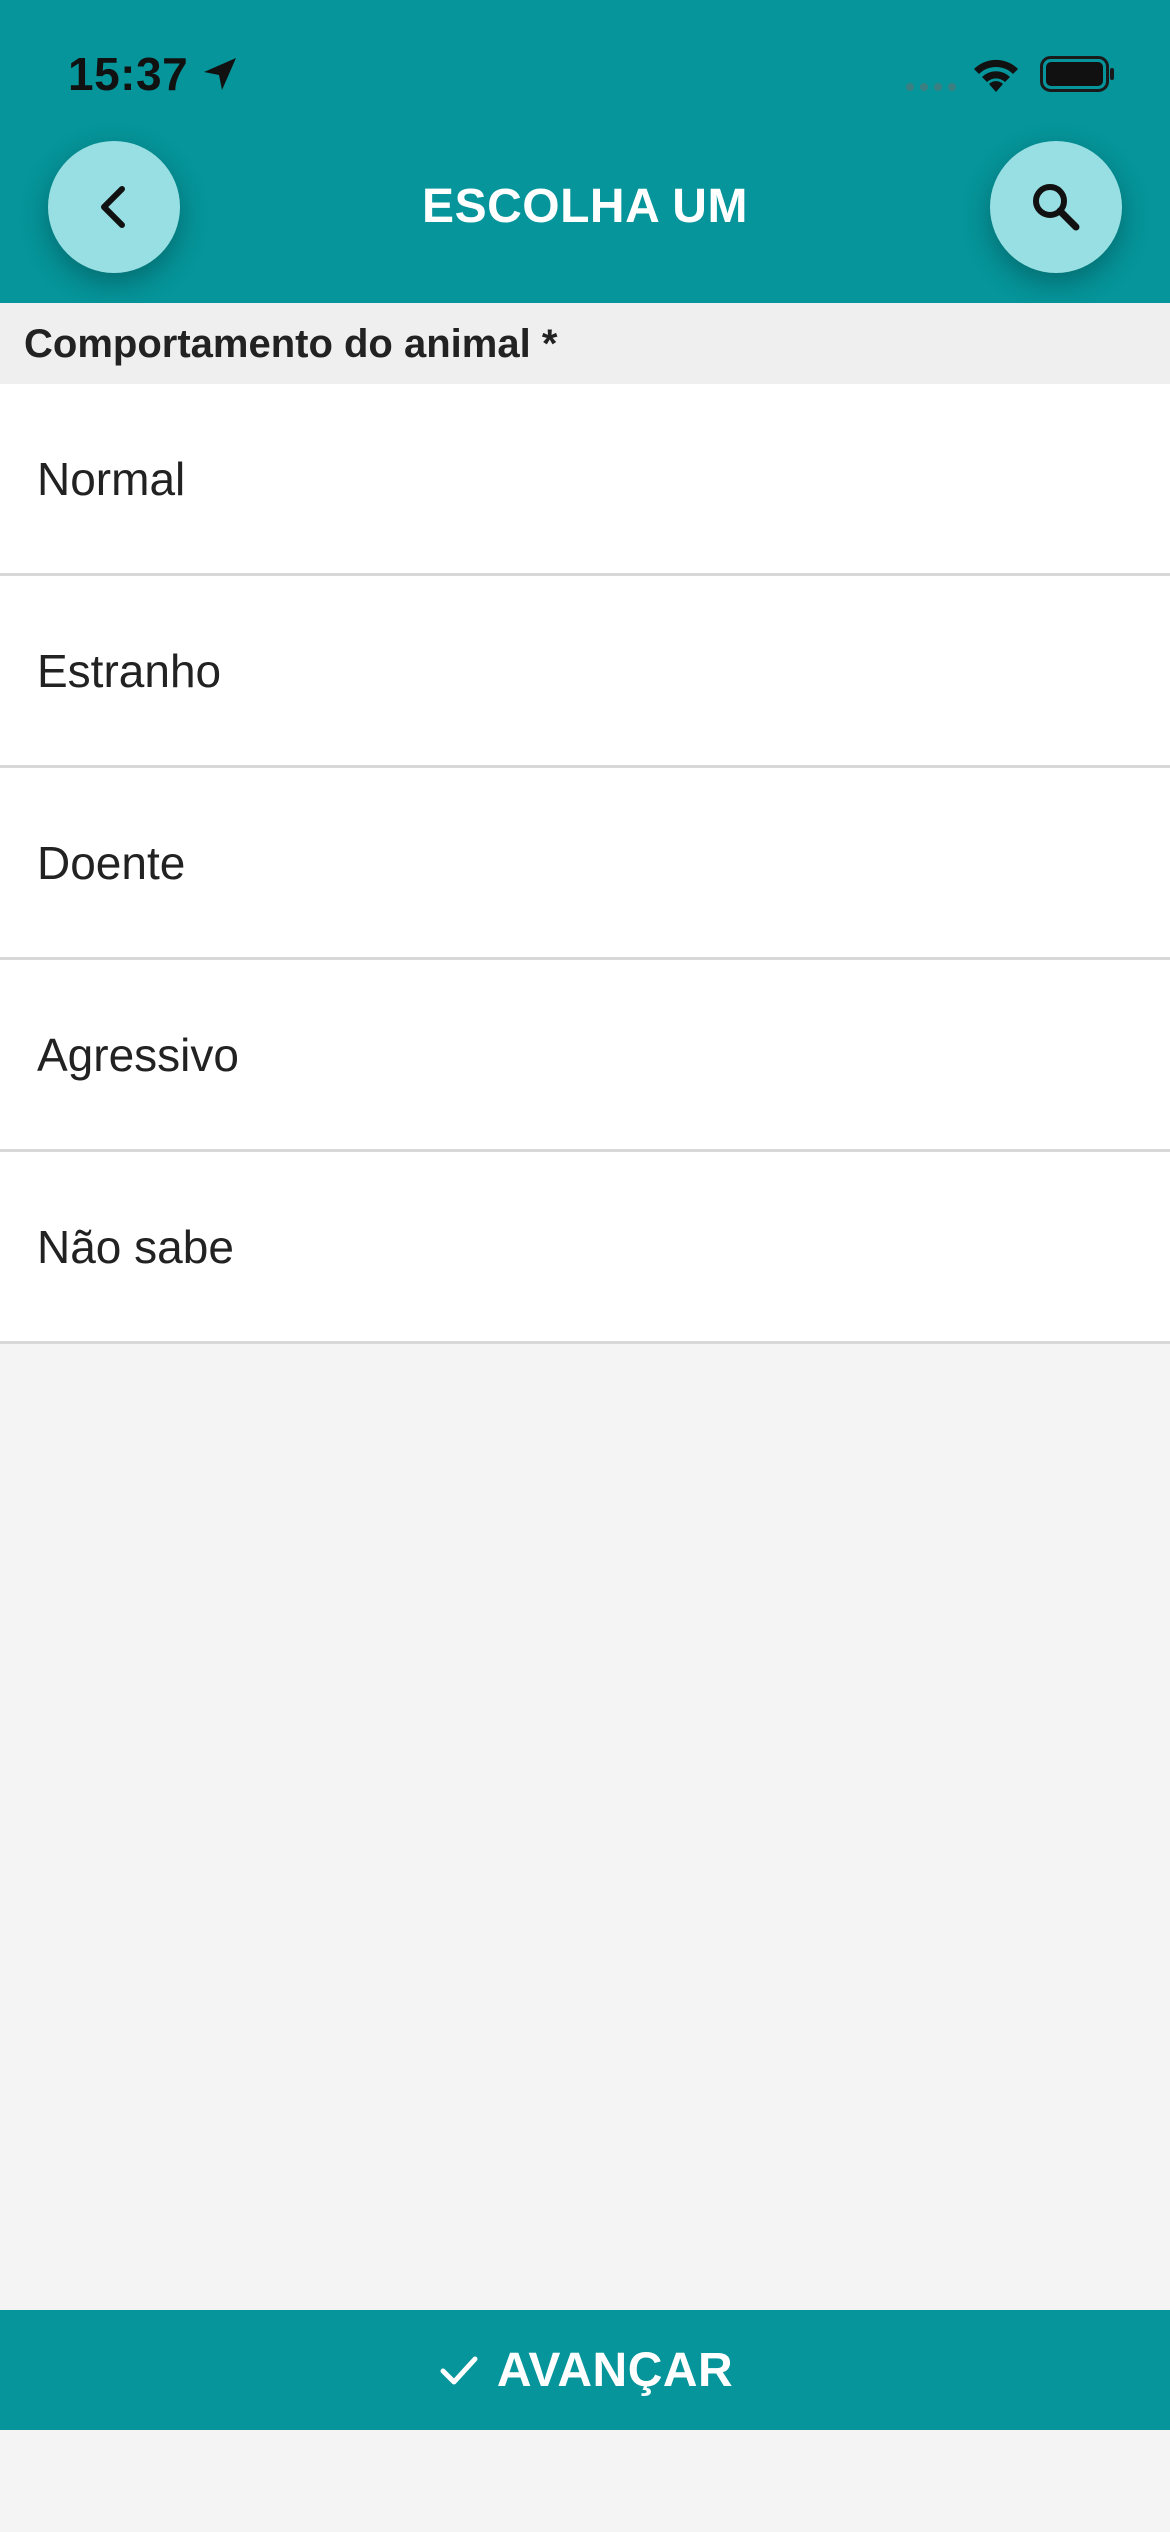 This screenshot has width=1170, height=2532. Describe the element at coordinates (585, 1056) in the screenshot. I see `option-agressivo: Agressivo` at that location.